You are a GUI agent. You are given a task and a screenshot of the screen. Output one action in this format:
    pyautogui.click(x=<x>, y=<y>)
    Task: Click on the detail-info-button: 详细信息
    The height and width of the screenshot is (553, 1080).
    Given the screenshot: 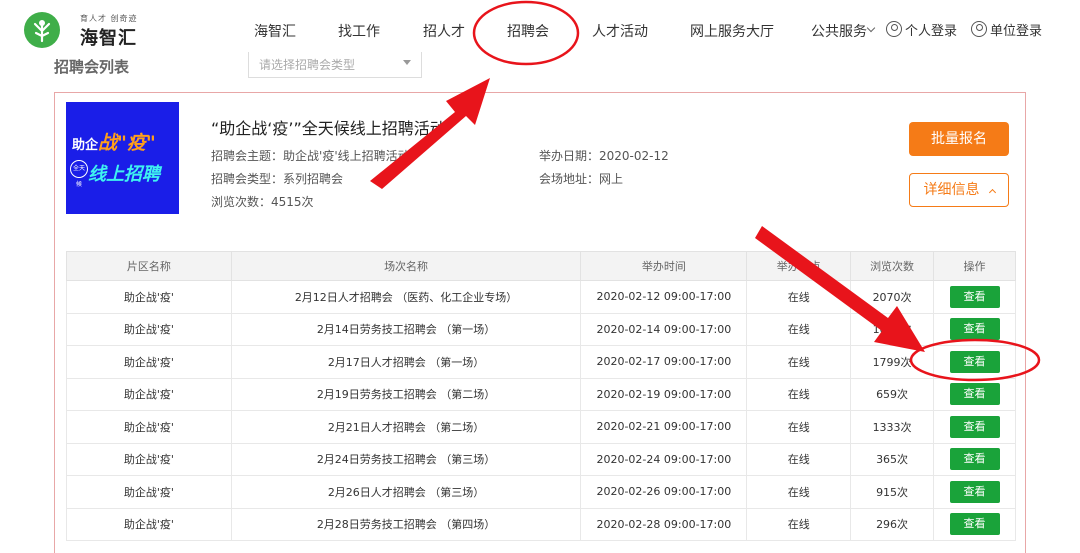 What is the action you would take?
    pyautogui.click(x=959, y=190)
    